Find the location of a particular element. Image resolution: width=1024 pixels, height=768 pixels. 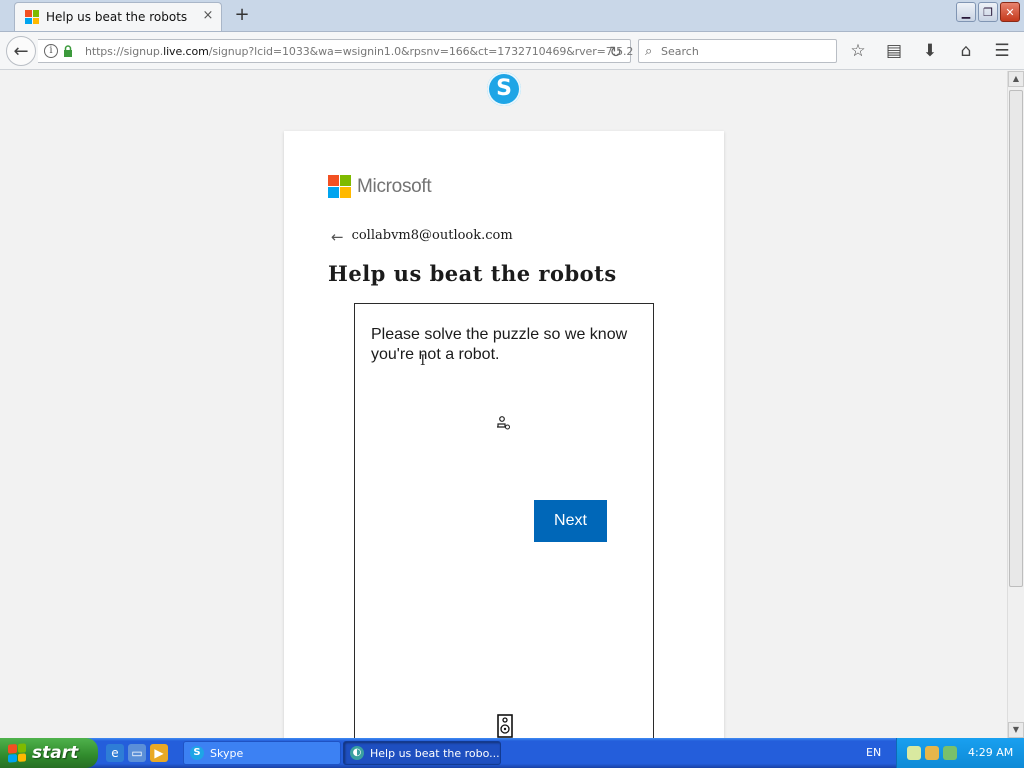

menu-icon: ☰ is located at coordinates (1002, 51).